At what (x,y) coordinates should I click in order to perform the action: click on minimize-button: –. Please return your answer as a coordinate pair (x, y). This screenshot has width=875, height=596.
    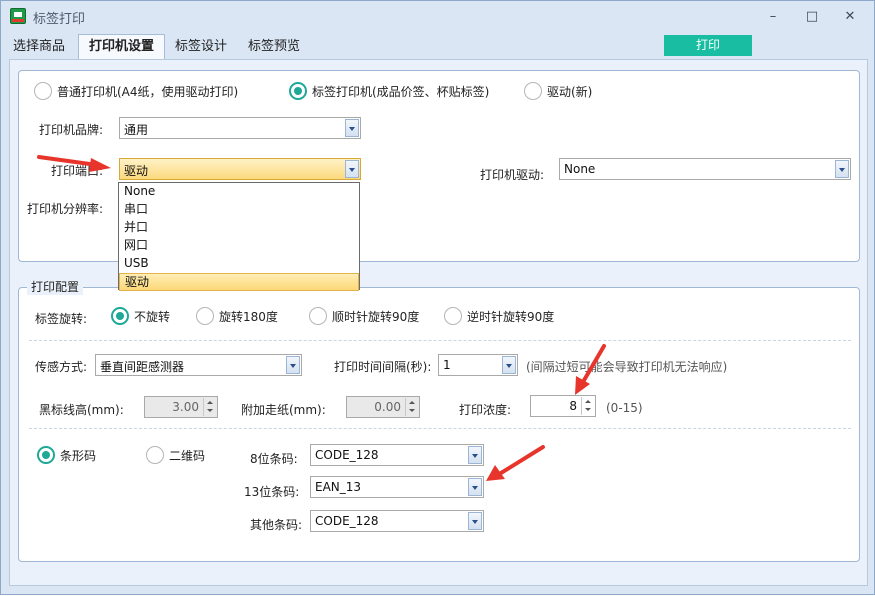
    Looking at the image, I should click on (773, 17).